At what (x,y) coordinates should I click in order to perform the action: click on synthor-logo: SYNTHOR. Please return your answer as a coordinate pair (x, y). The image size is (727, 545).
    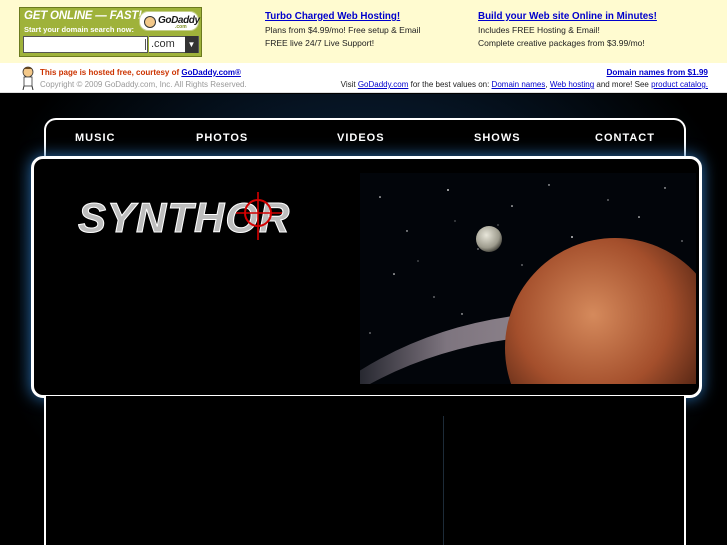
    Looking at the image, I should click on (196, 217).